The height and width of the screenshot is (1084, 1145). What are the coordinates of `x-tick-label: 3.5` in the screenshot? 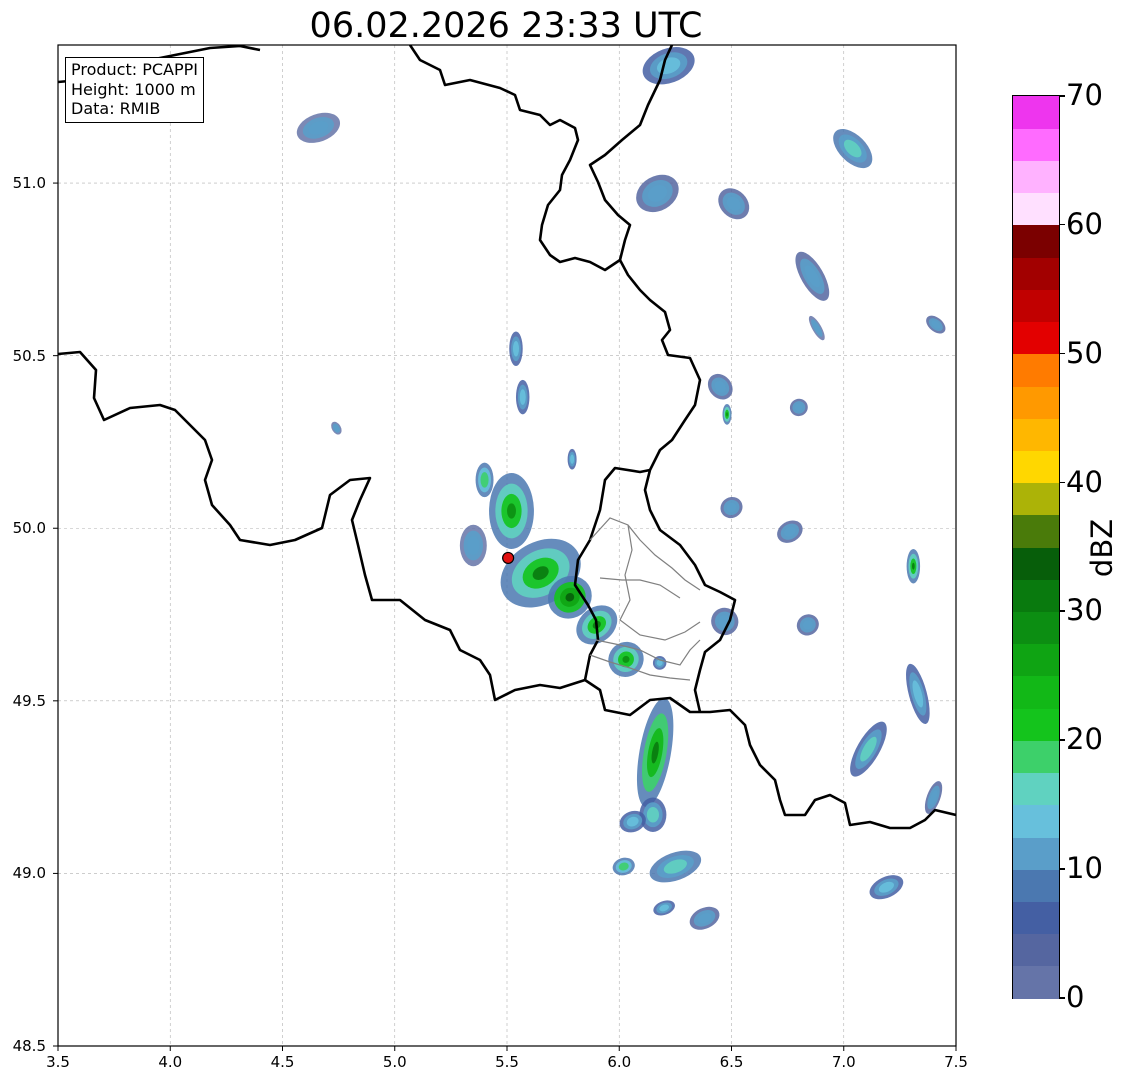 It's located at (58, 1062).